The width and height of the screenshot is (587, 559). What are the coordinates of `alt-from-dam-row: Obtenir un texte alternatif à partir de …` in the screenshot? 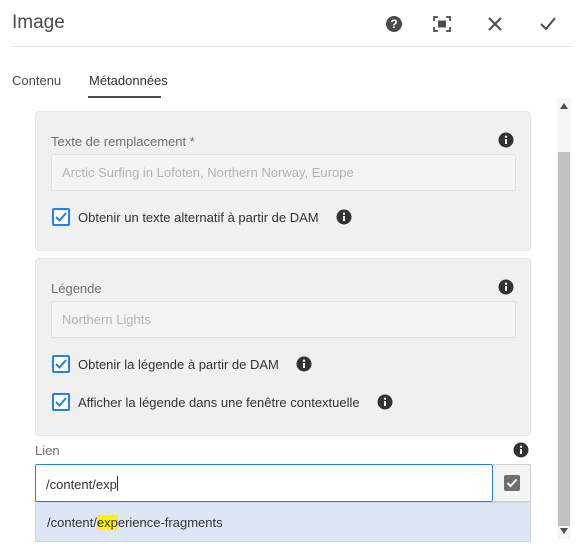 It's located at (202, 217).